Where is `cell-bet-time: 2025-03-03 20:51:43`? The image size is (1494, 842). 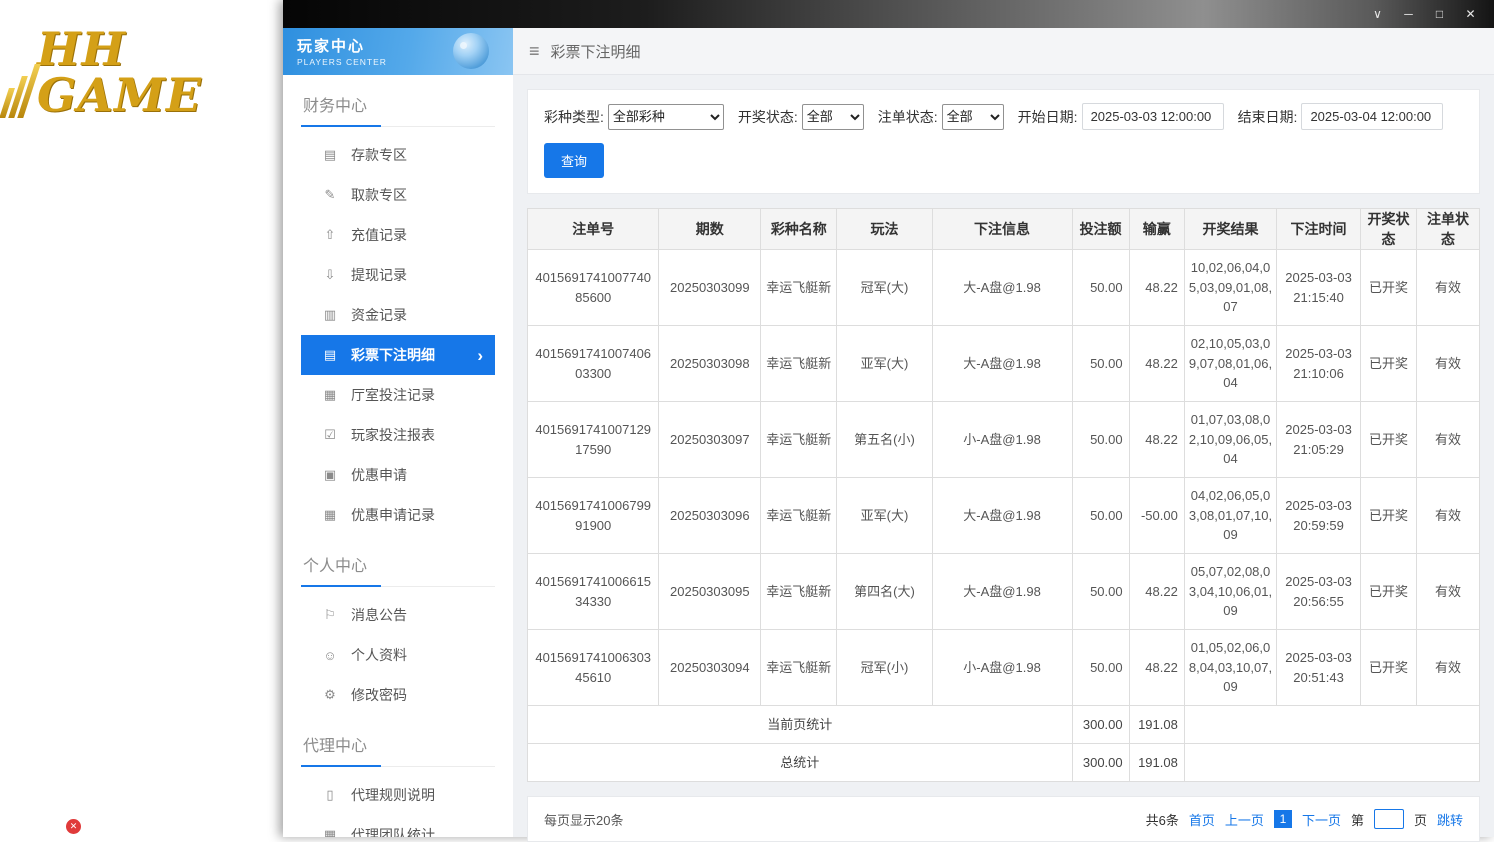 cell-bet-time: 2025-03-03 20:51:43 is located at coordinates (1318, 667).